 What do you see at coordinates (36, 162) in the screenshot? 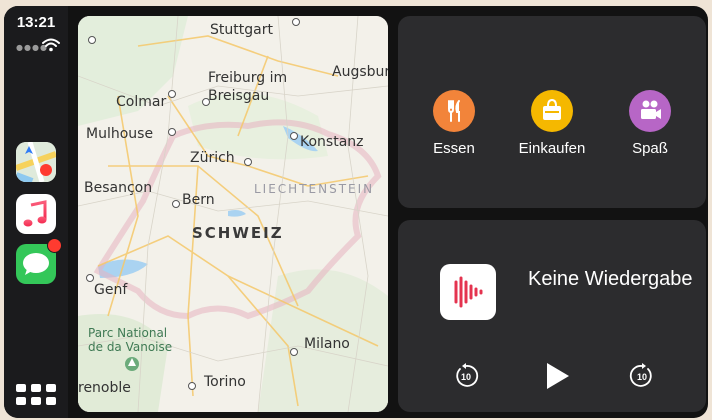
I see `maps-app-icon` at bounding box center [36, 162].